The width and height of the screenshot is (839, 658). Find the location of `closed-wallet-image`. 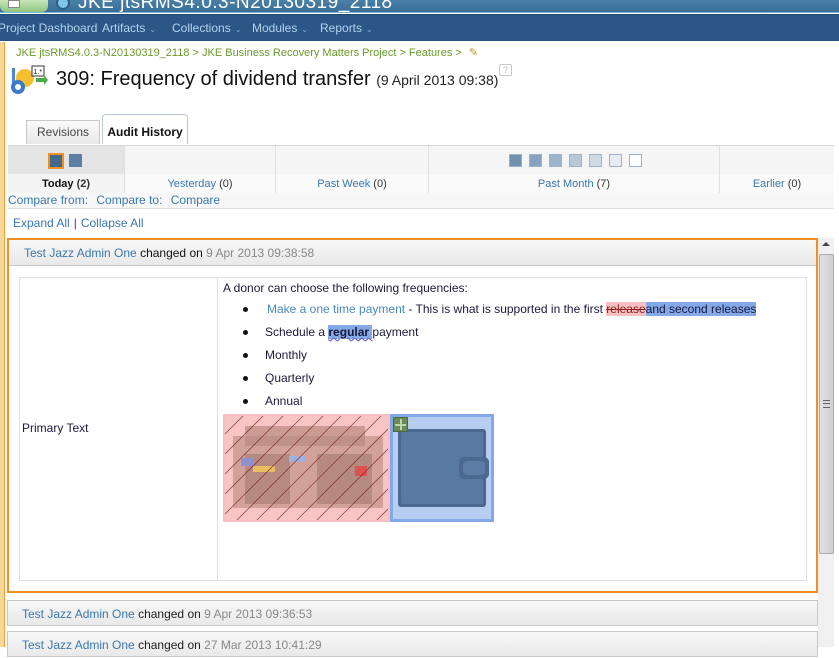

closed-wallet-image is located at coordinates (443, 468).